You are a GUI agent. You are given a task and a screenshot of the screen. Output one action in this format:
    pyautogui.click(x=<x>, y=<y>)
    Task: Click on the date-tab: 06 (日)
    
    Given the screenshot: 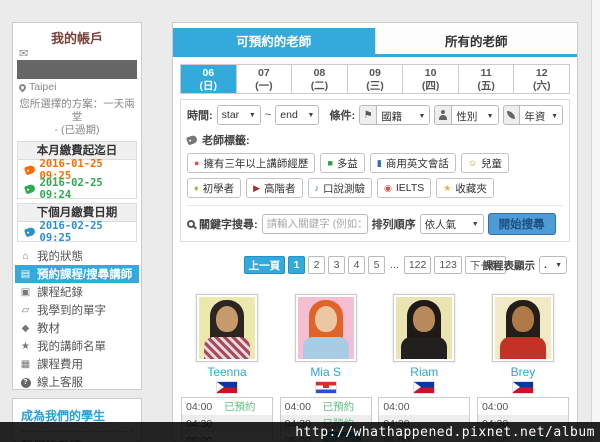 What is the action you would take?
    pyautogui.click(x=208, y=79)
    